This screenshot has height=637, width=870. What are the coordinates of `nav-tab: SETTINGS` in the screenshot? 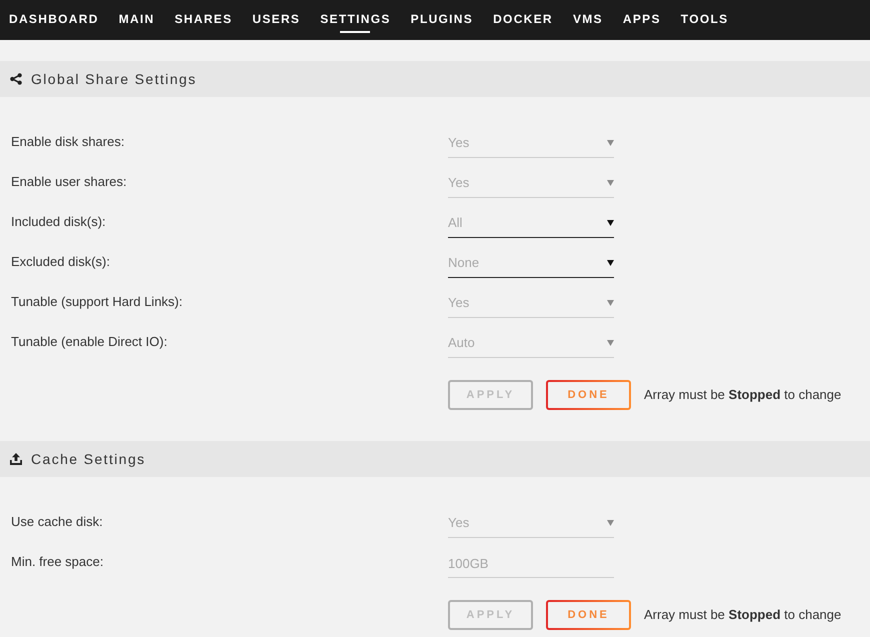 It's located at (355, 20).